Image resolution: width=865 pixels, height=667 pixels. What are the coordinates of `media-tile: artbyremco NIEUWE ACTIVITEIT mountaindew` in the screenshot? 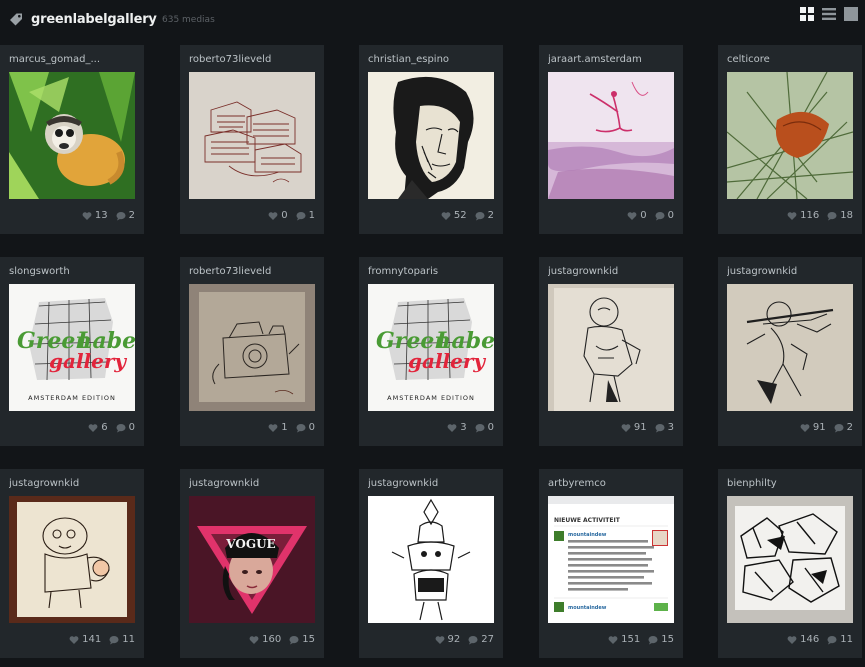 It's located at (611, 563).